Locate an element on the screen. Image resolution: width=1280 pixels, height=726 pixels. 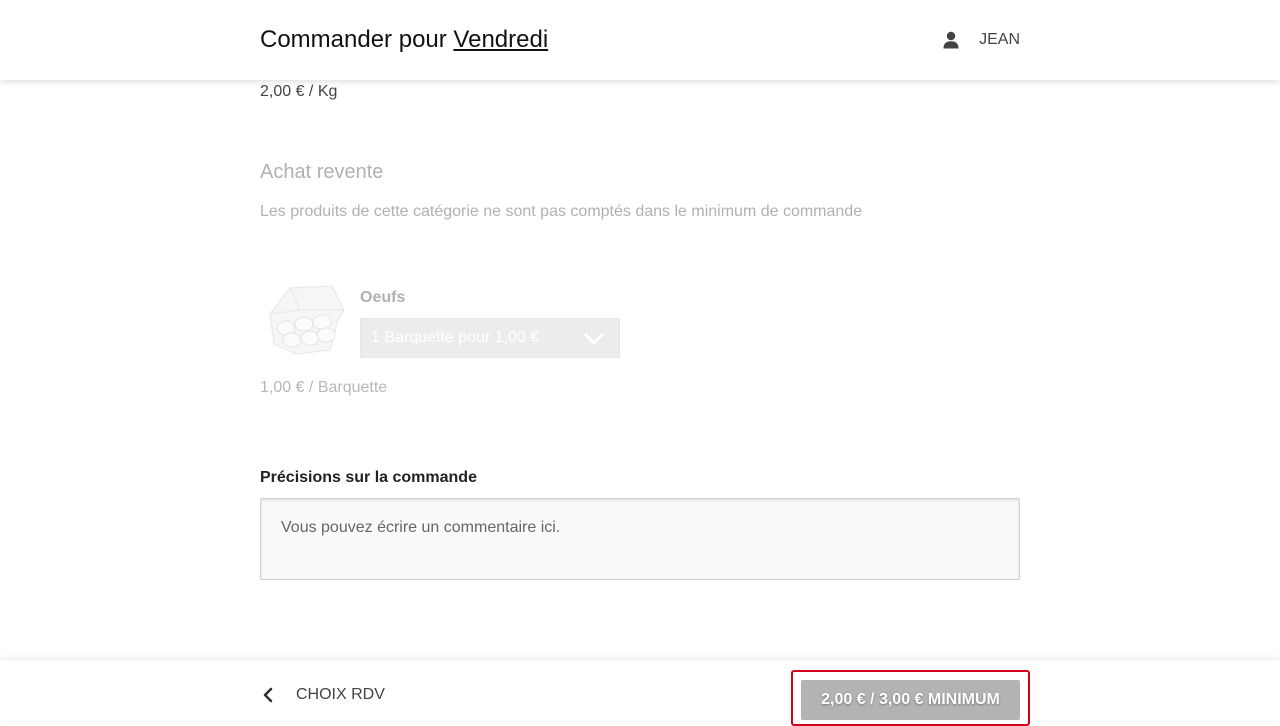
chevron-left-icon is located at coordinates (268, 695).